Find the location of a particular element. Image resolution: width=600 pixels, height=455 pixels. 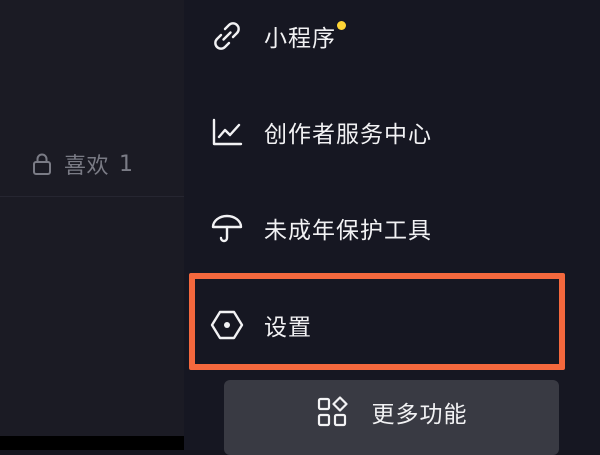

apps-grid-icon is located at coordinates (332, 410).